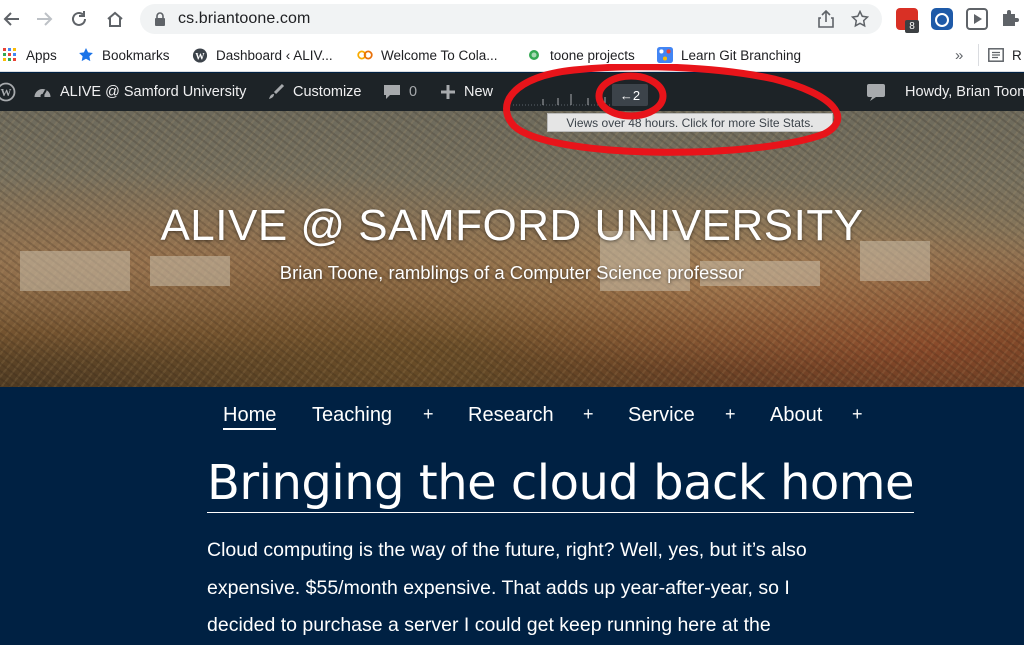 The image size is (1024, 645). I want to click on comment-bubble-icon, so click(392, 92).